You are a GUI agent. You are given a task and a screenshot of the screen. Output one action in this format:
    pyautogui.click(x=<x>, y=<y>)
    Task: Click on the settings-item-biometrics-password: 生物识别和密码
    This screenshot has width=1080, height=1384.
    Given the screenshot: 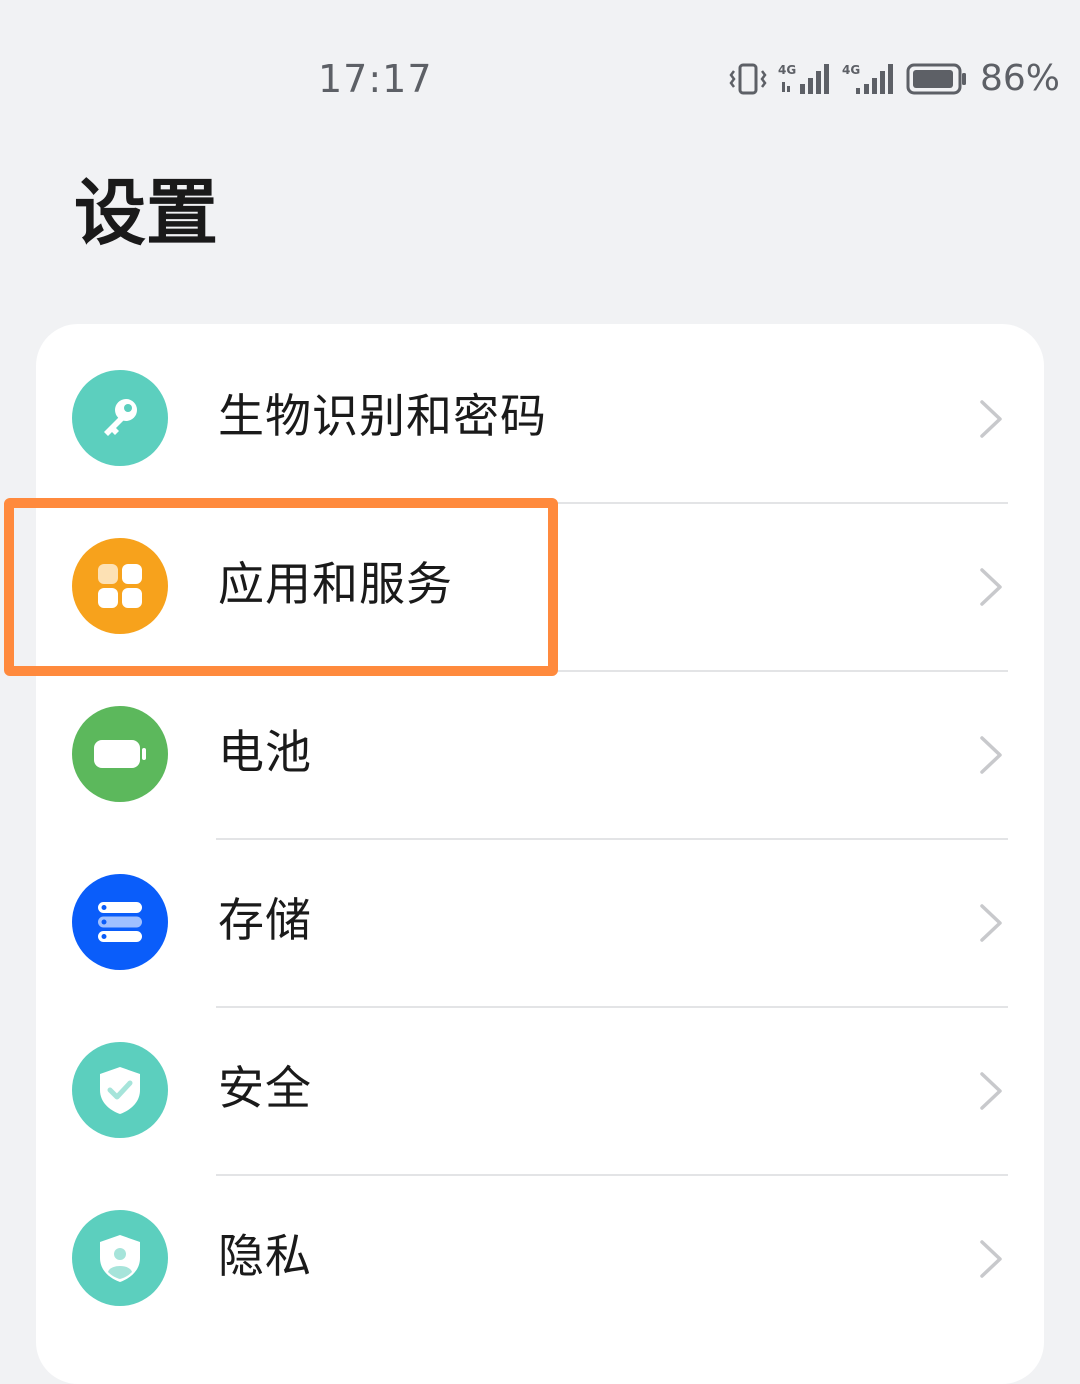 What is the action you would take?
    pyautogui.click(x=540, y=408)
    